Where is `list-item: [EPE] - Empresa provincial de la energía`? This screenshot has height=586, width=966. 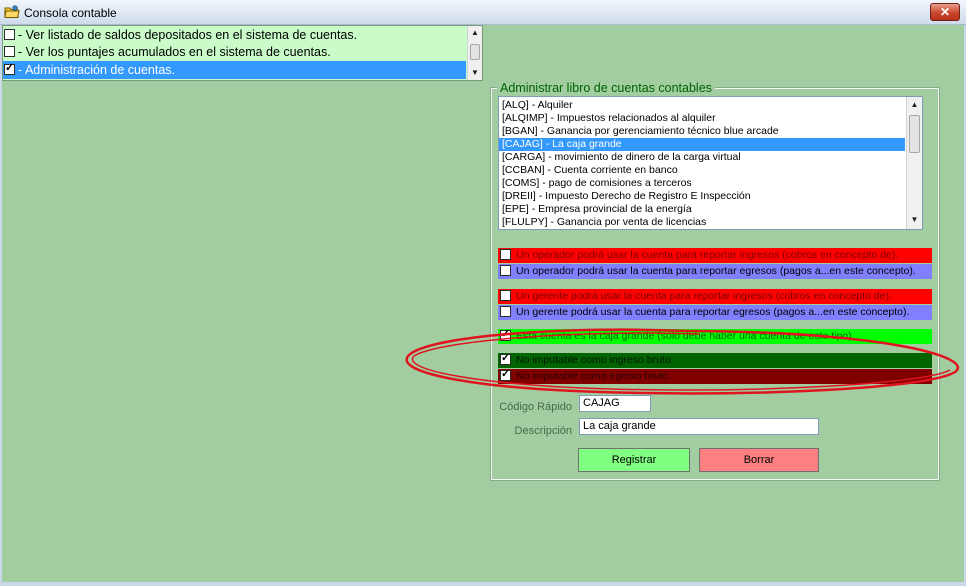
list-item: [EPE] - Empresa provincial de la energía is located at coordinates (702, 209).